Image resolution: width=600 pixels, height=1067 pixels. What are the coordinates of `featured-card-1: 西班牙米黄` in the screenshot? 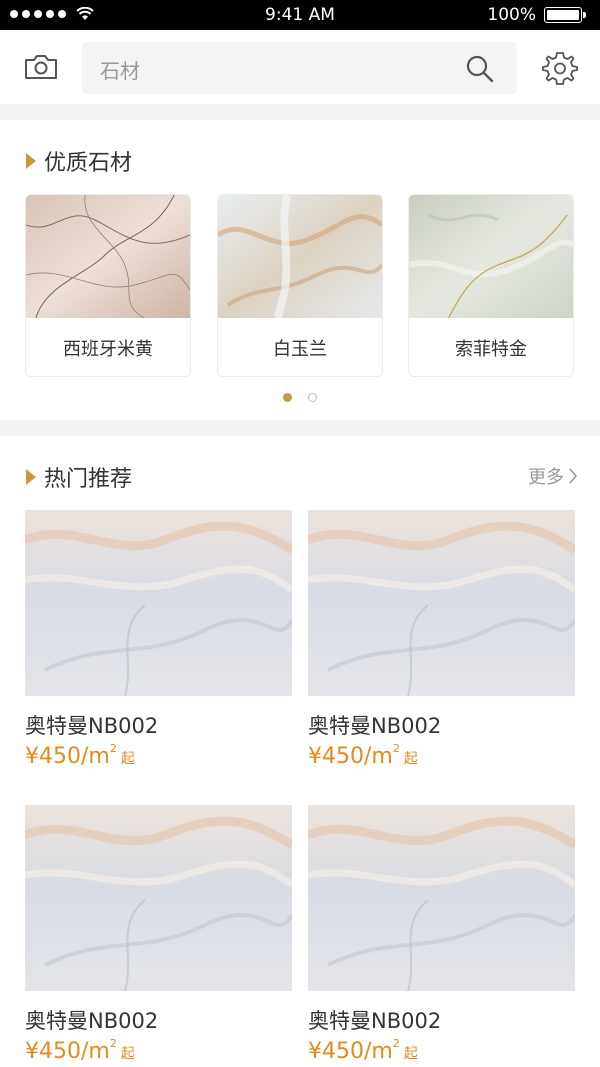 It's located at (108, 285).